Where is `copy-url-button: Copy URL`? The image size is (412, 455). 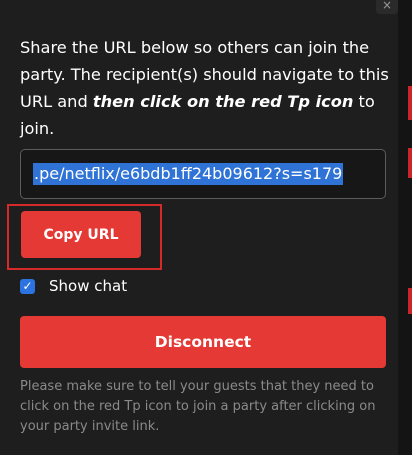 copy-url-button: Copy URL is located at coordinates (81, 234).